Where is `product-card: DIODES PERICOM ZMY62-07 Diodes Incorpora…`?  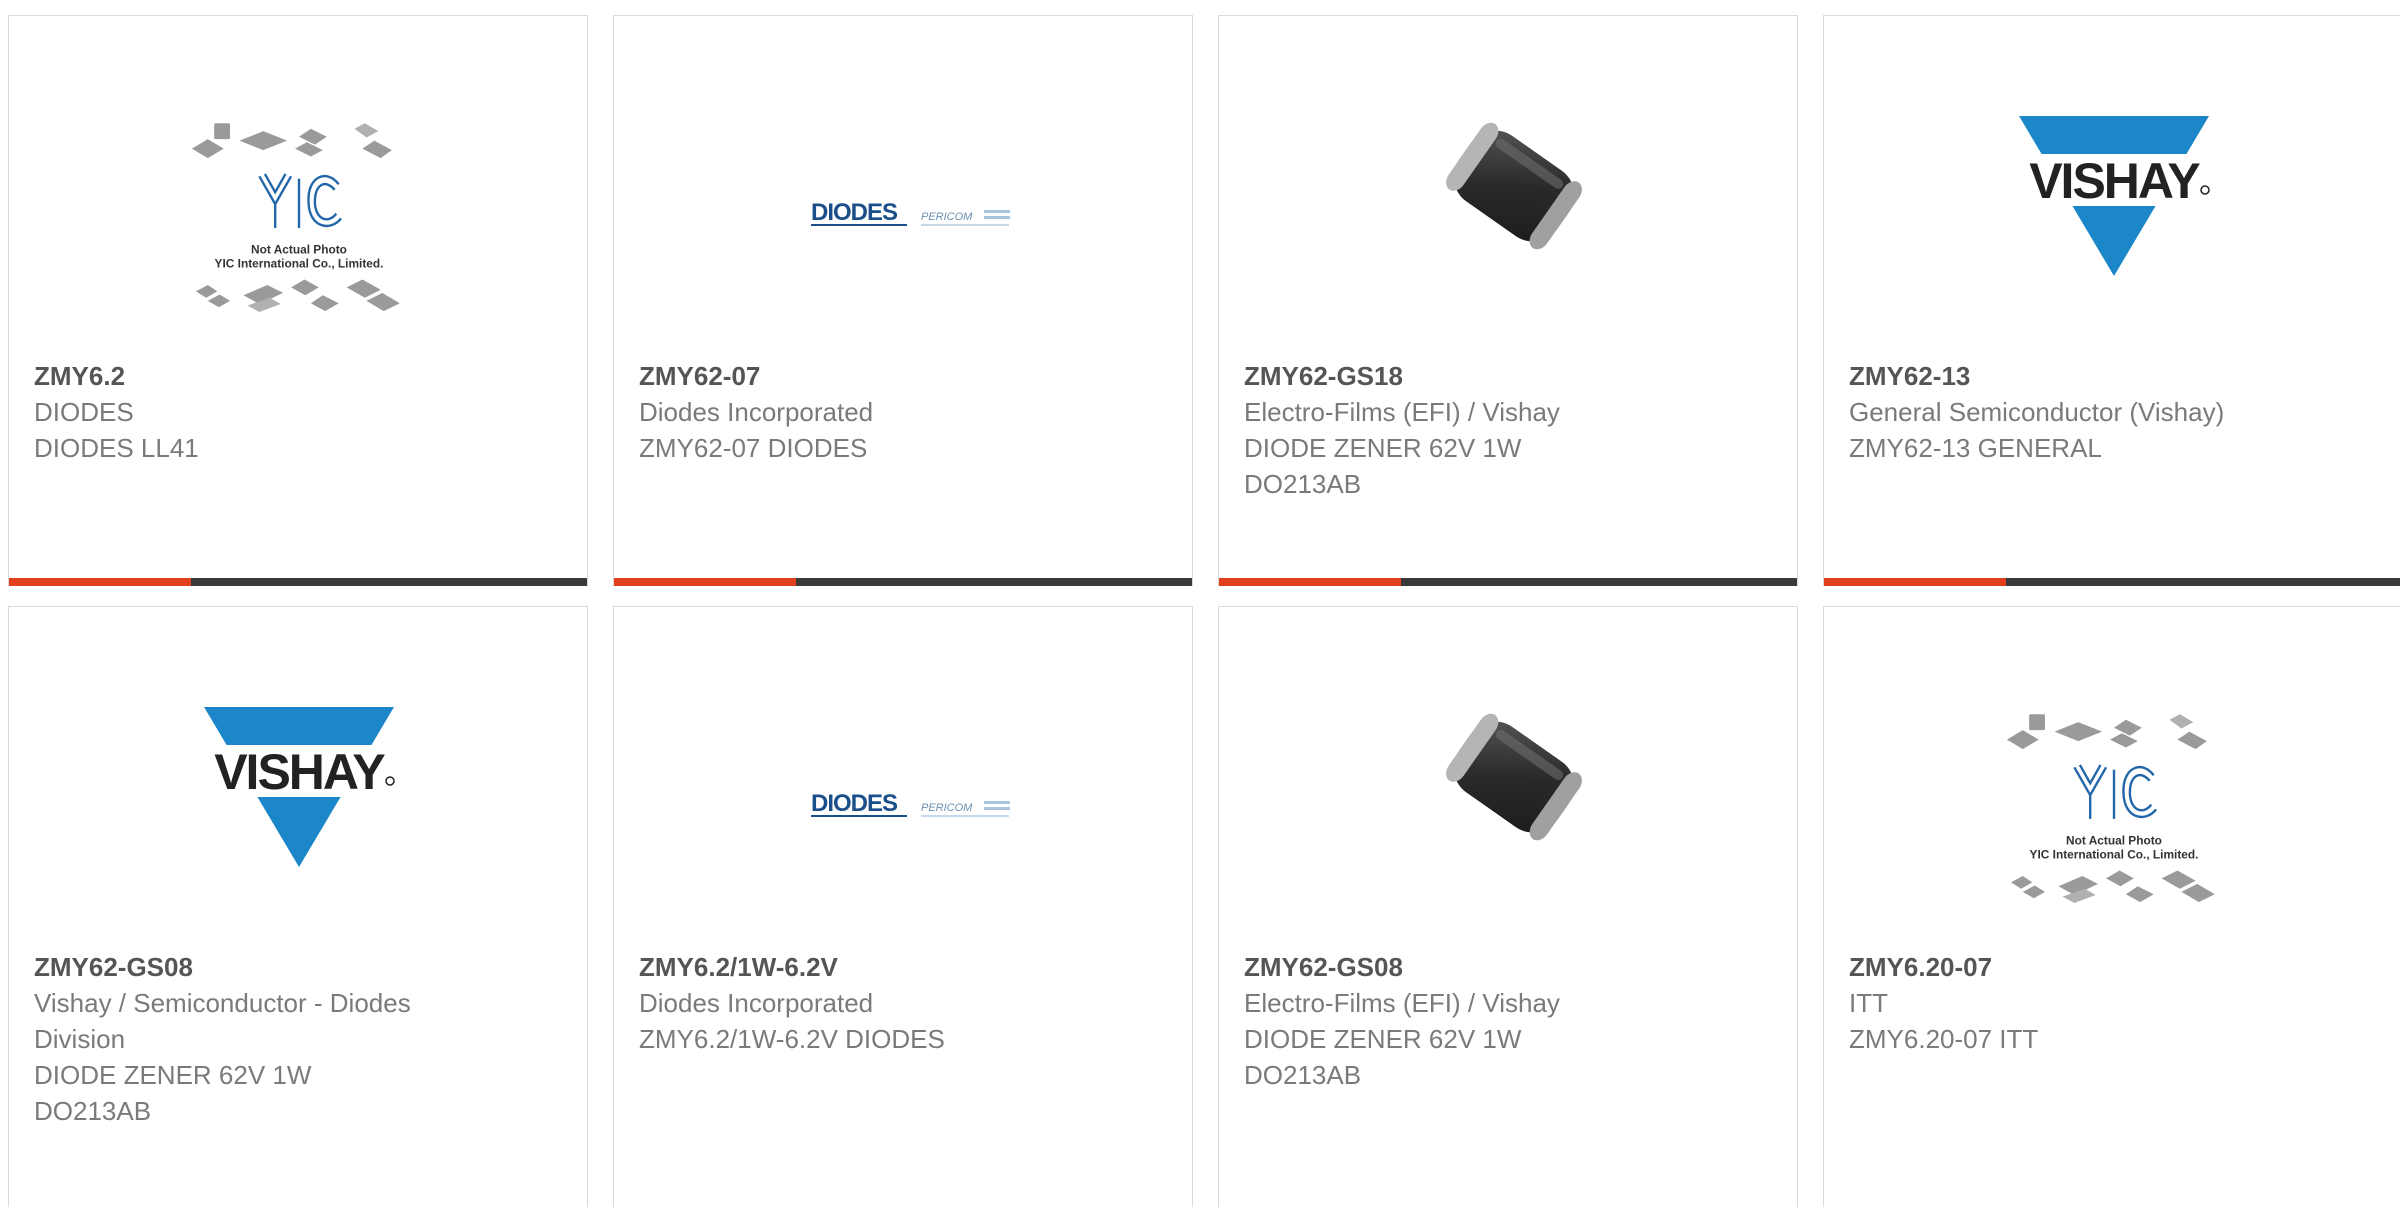 product-card: DIODES PERICOM ZMY62-07 Diodes Incorpora… is located at coordinates (903, 300).